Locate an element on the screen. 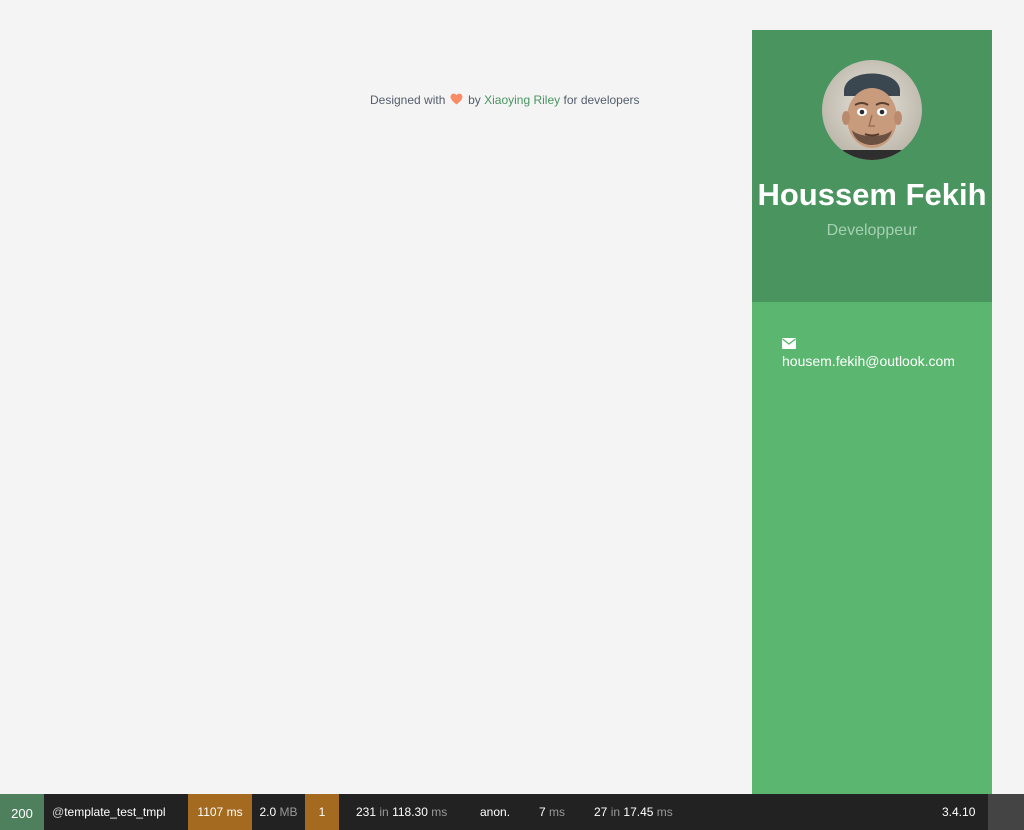 Image resolution: width=1024 pixels, height=830 pixels. user-name: anon. is located at coordinates (495, 812).